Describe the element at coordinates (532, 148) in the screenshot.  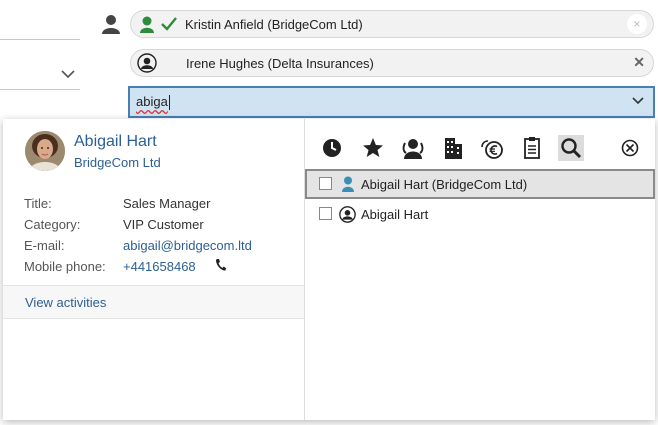
I see `clipboard-icon` at that location.